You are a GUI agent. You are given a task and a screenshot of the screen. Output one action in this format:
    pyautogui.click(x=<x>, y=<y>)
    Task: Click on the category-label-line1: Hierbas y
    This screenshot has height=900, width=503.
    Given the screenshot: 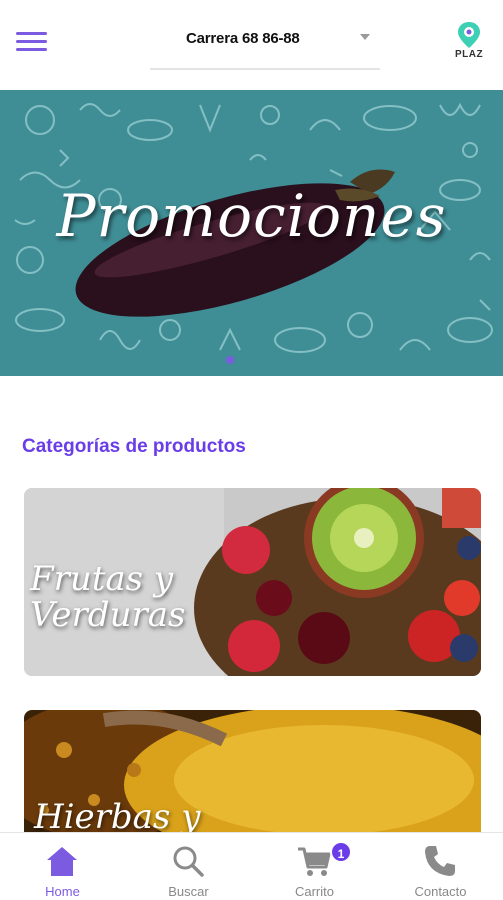 What is the action you would take?
    pyautogui.click(x=117, y=817)
    